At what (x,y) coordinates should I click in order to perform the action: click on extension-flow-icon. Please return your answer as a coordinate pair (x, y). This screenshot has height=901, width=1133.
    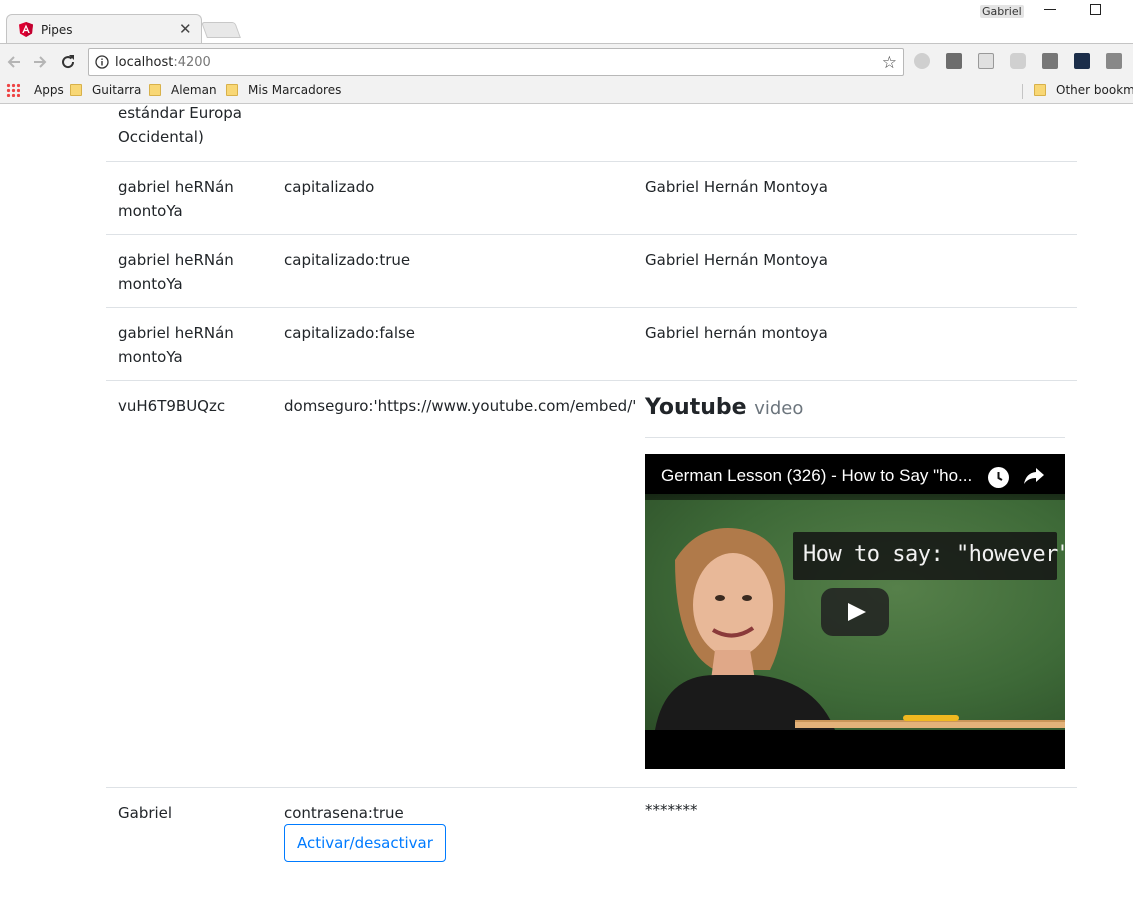
    Looking at the image, I should click on (1050, 61).